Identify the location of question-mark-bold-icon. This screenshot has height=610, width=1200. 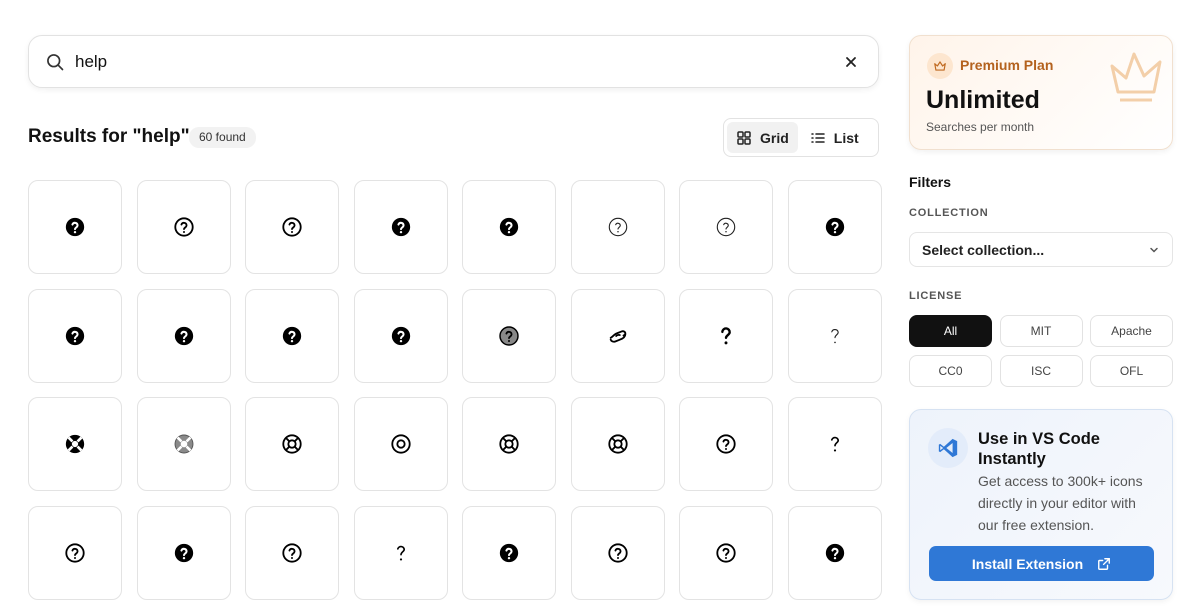
(726, 335).